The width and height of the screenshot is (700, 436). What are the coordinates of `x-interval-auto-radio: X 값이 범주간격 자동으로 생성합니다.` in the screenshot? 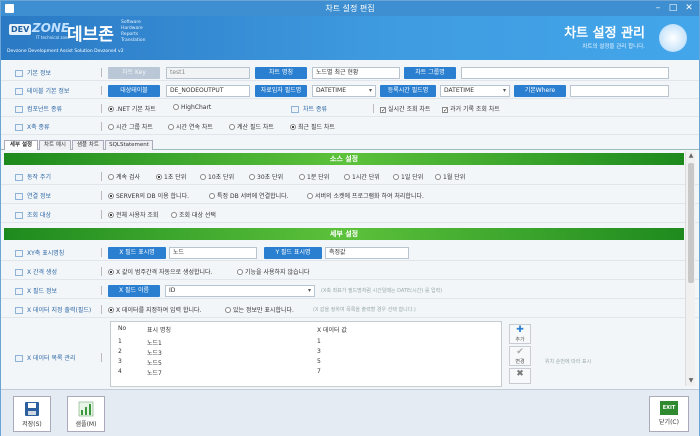 It's located at (160, 271).